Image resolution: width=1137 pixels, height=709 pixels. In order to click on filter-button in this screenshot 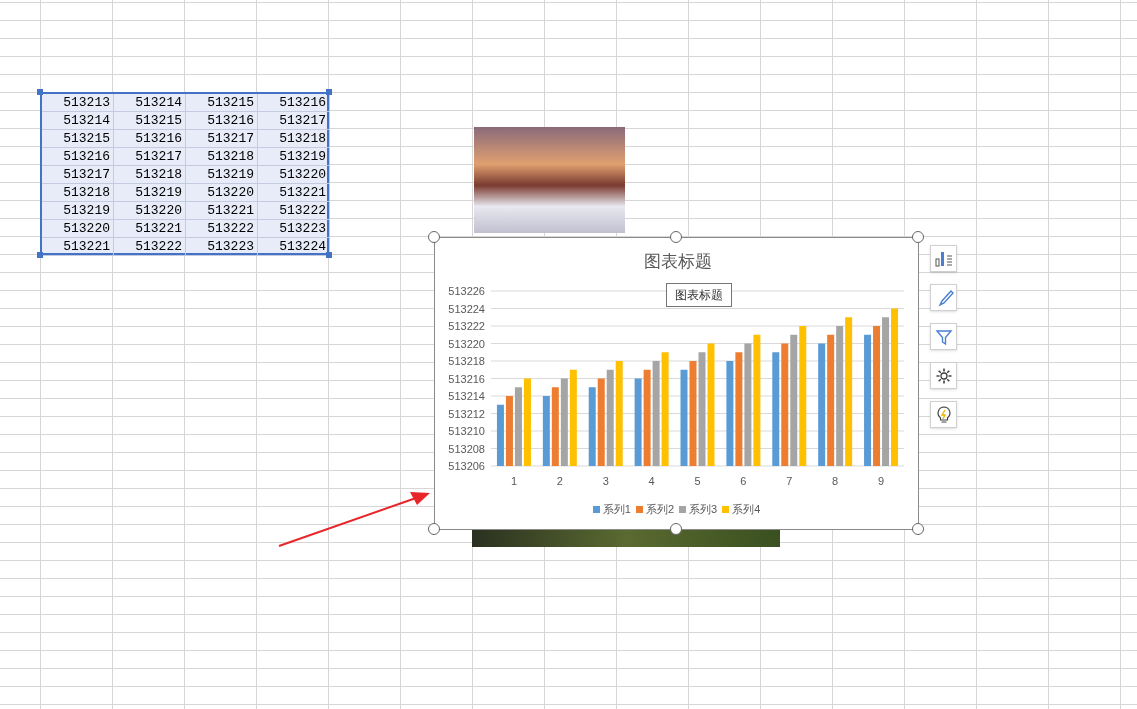, I will do `click(943, 336)`.